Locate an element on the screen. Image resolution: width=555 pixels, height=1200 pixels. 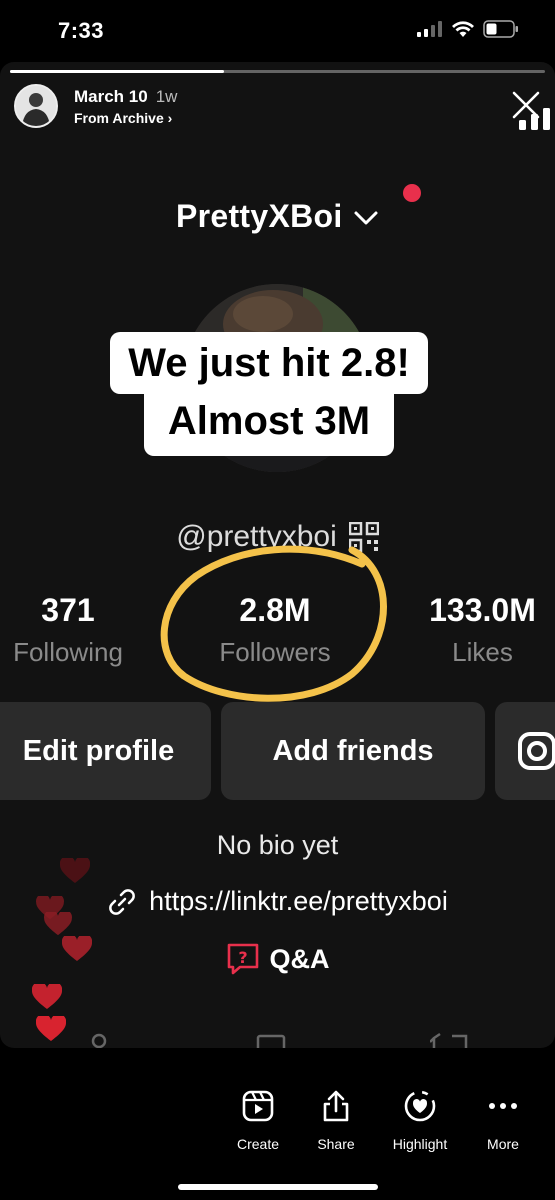
chevron-right-icon: › is located at coordinates (170, 117).